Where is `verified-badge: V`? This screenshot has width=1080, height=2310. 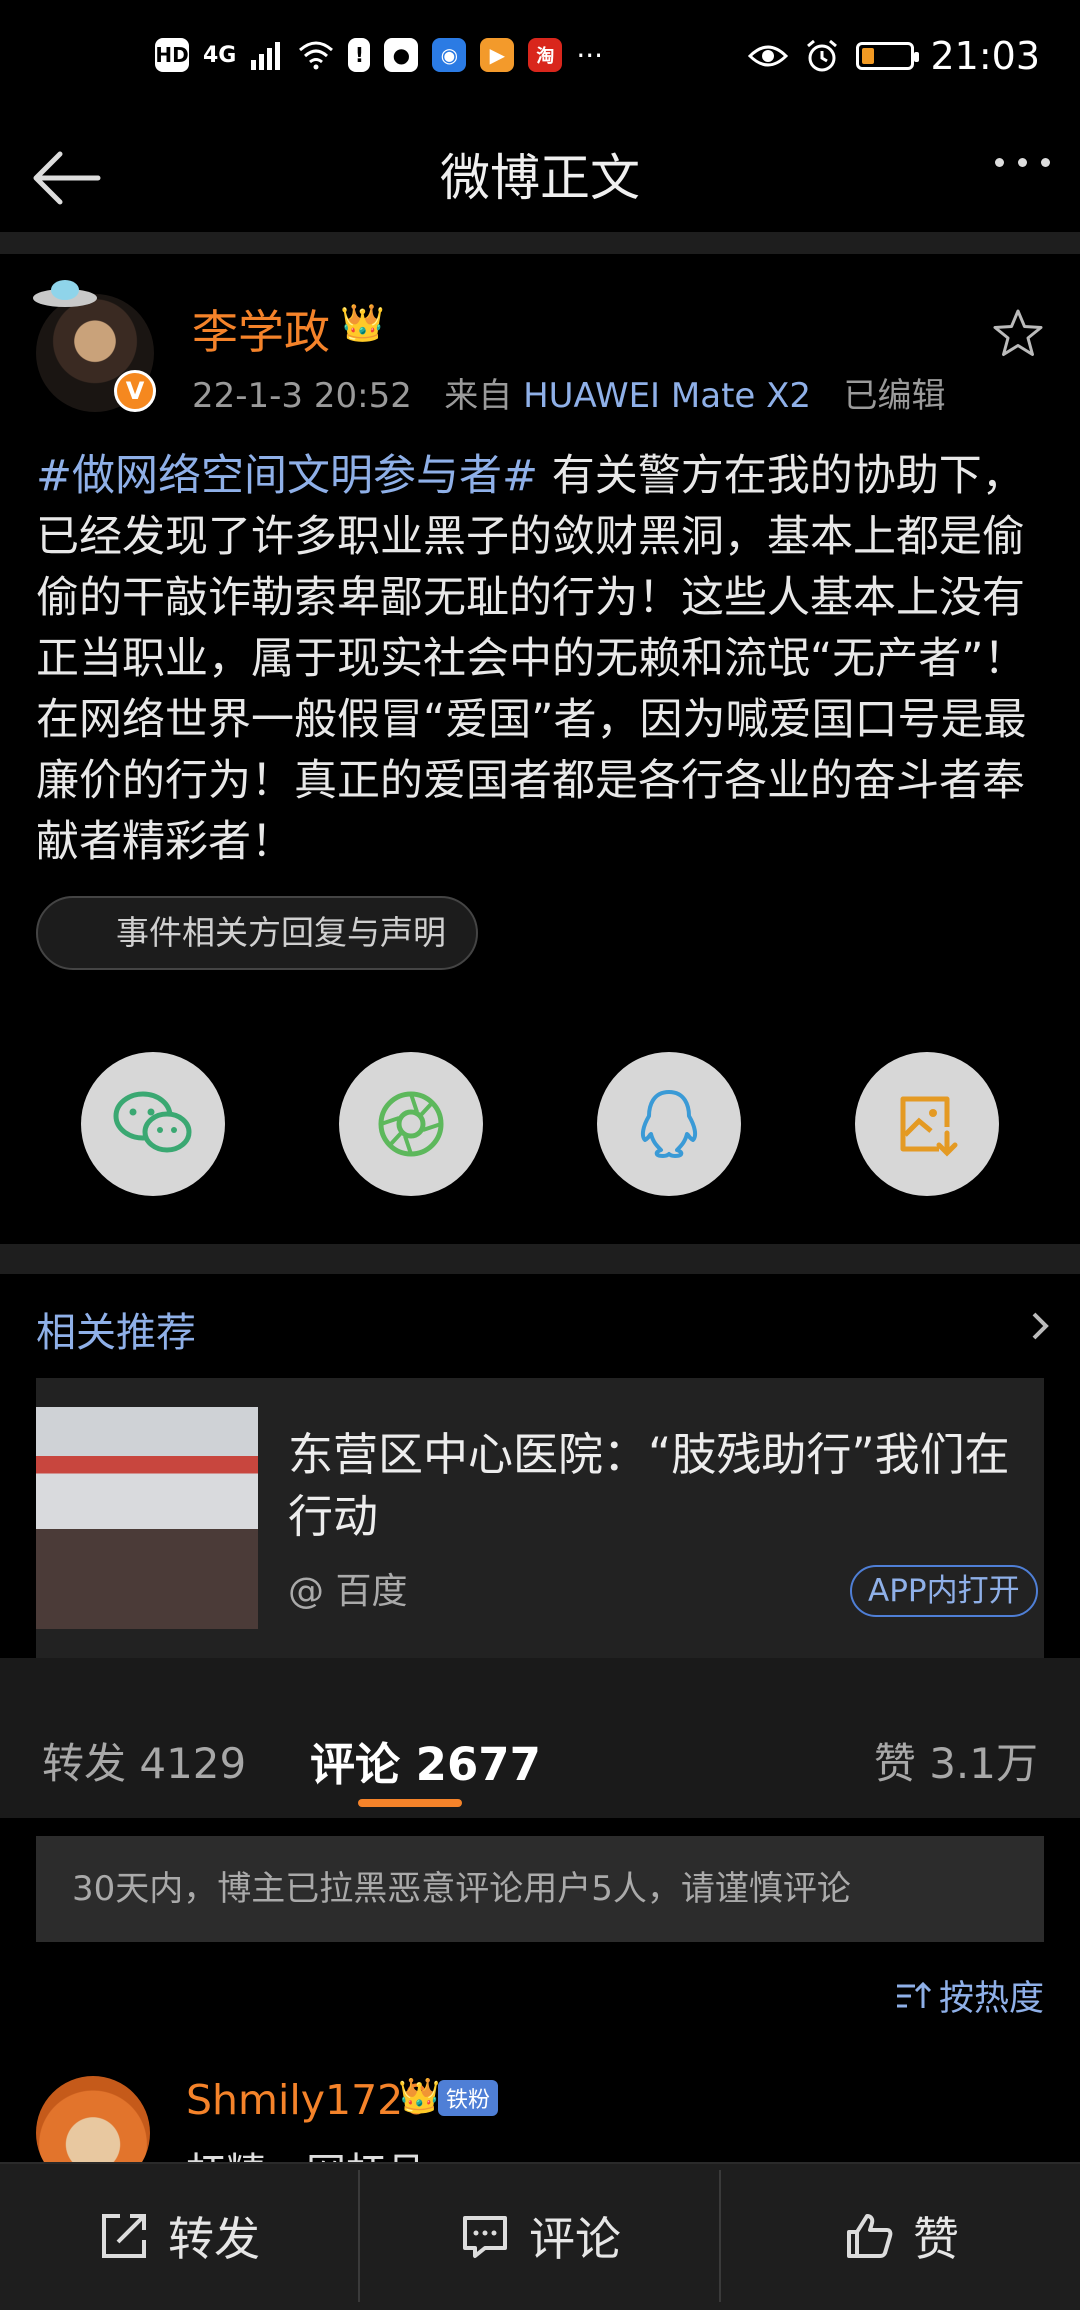
verified-badge: V is located at coordinates (135, 391).